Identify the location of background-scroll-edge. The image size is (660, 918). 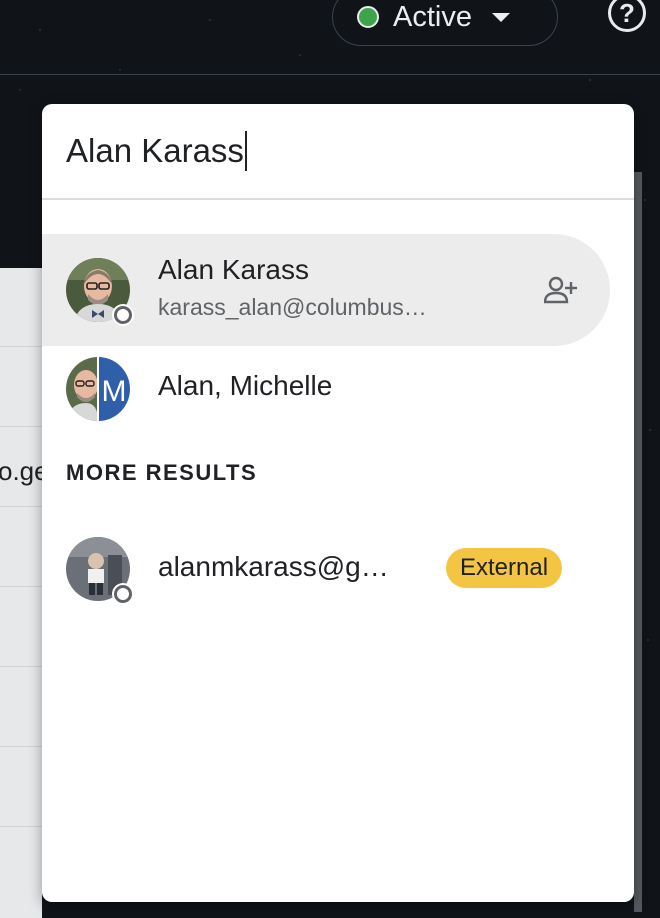
(638, 542).